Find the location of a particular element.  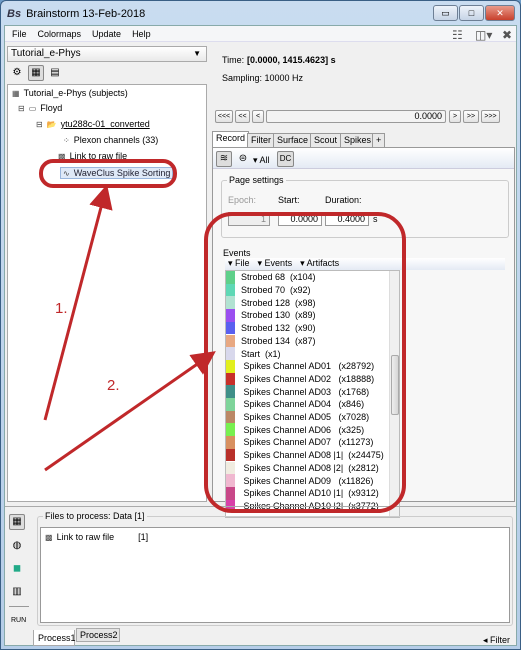

annotation-label-2: 2. is located at coordinates (113, 385).